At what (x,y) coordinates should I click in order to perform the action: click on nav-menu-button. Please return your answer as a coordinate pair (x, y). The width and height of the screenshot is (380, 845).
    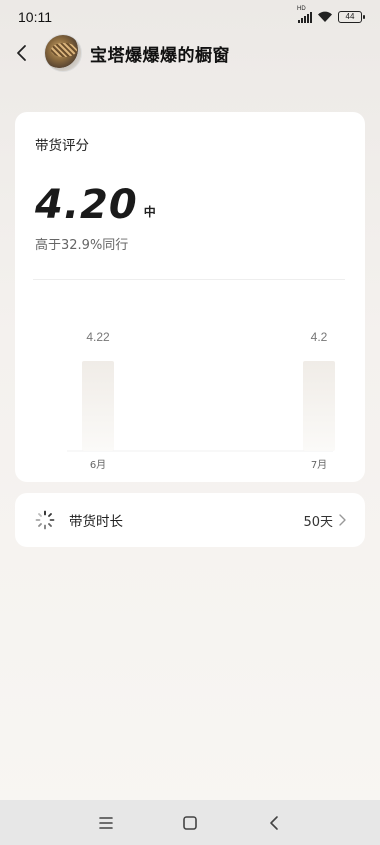
    Looking at the image, I should click on (106, 822).